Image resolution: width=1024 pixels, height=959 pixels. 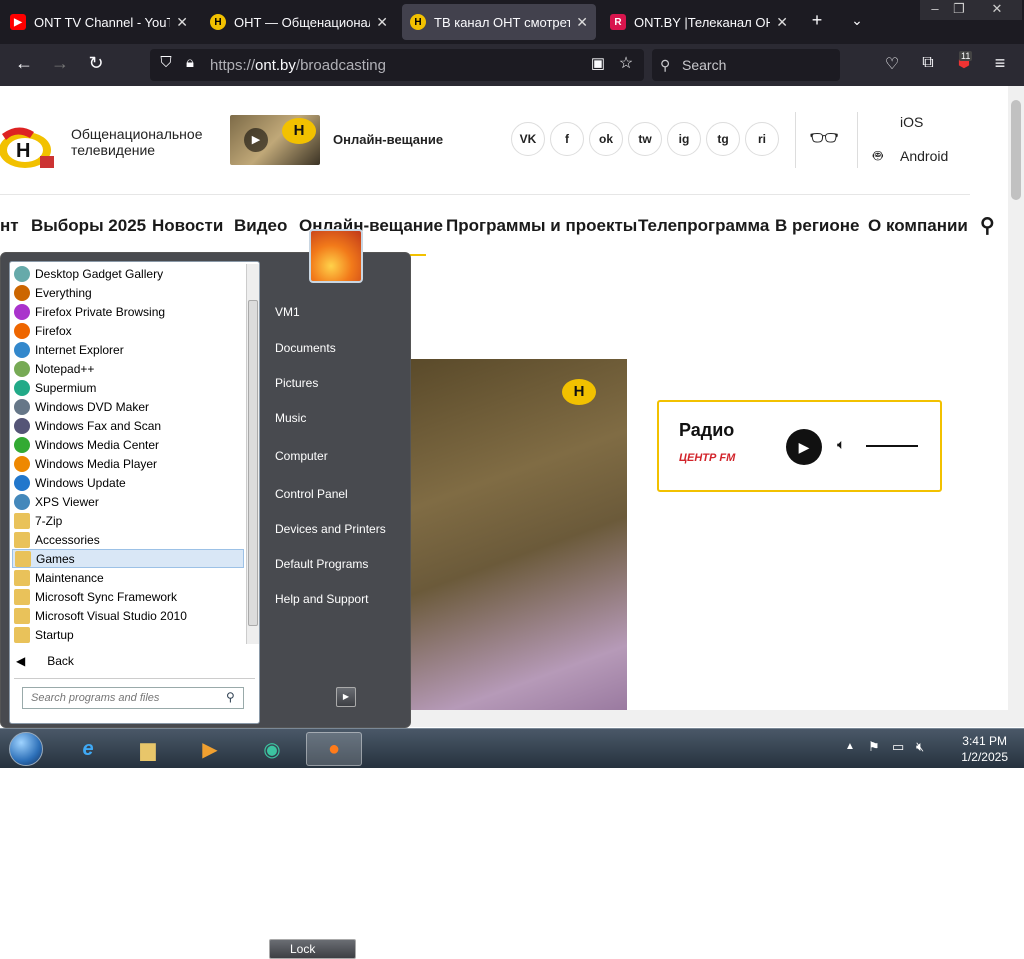 I want to click on start-music: Music, so click(x=290, y=418).